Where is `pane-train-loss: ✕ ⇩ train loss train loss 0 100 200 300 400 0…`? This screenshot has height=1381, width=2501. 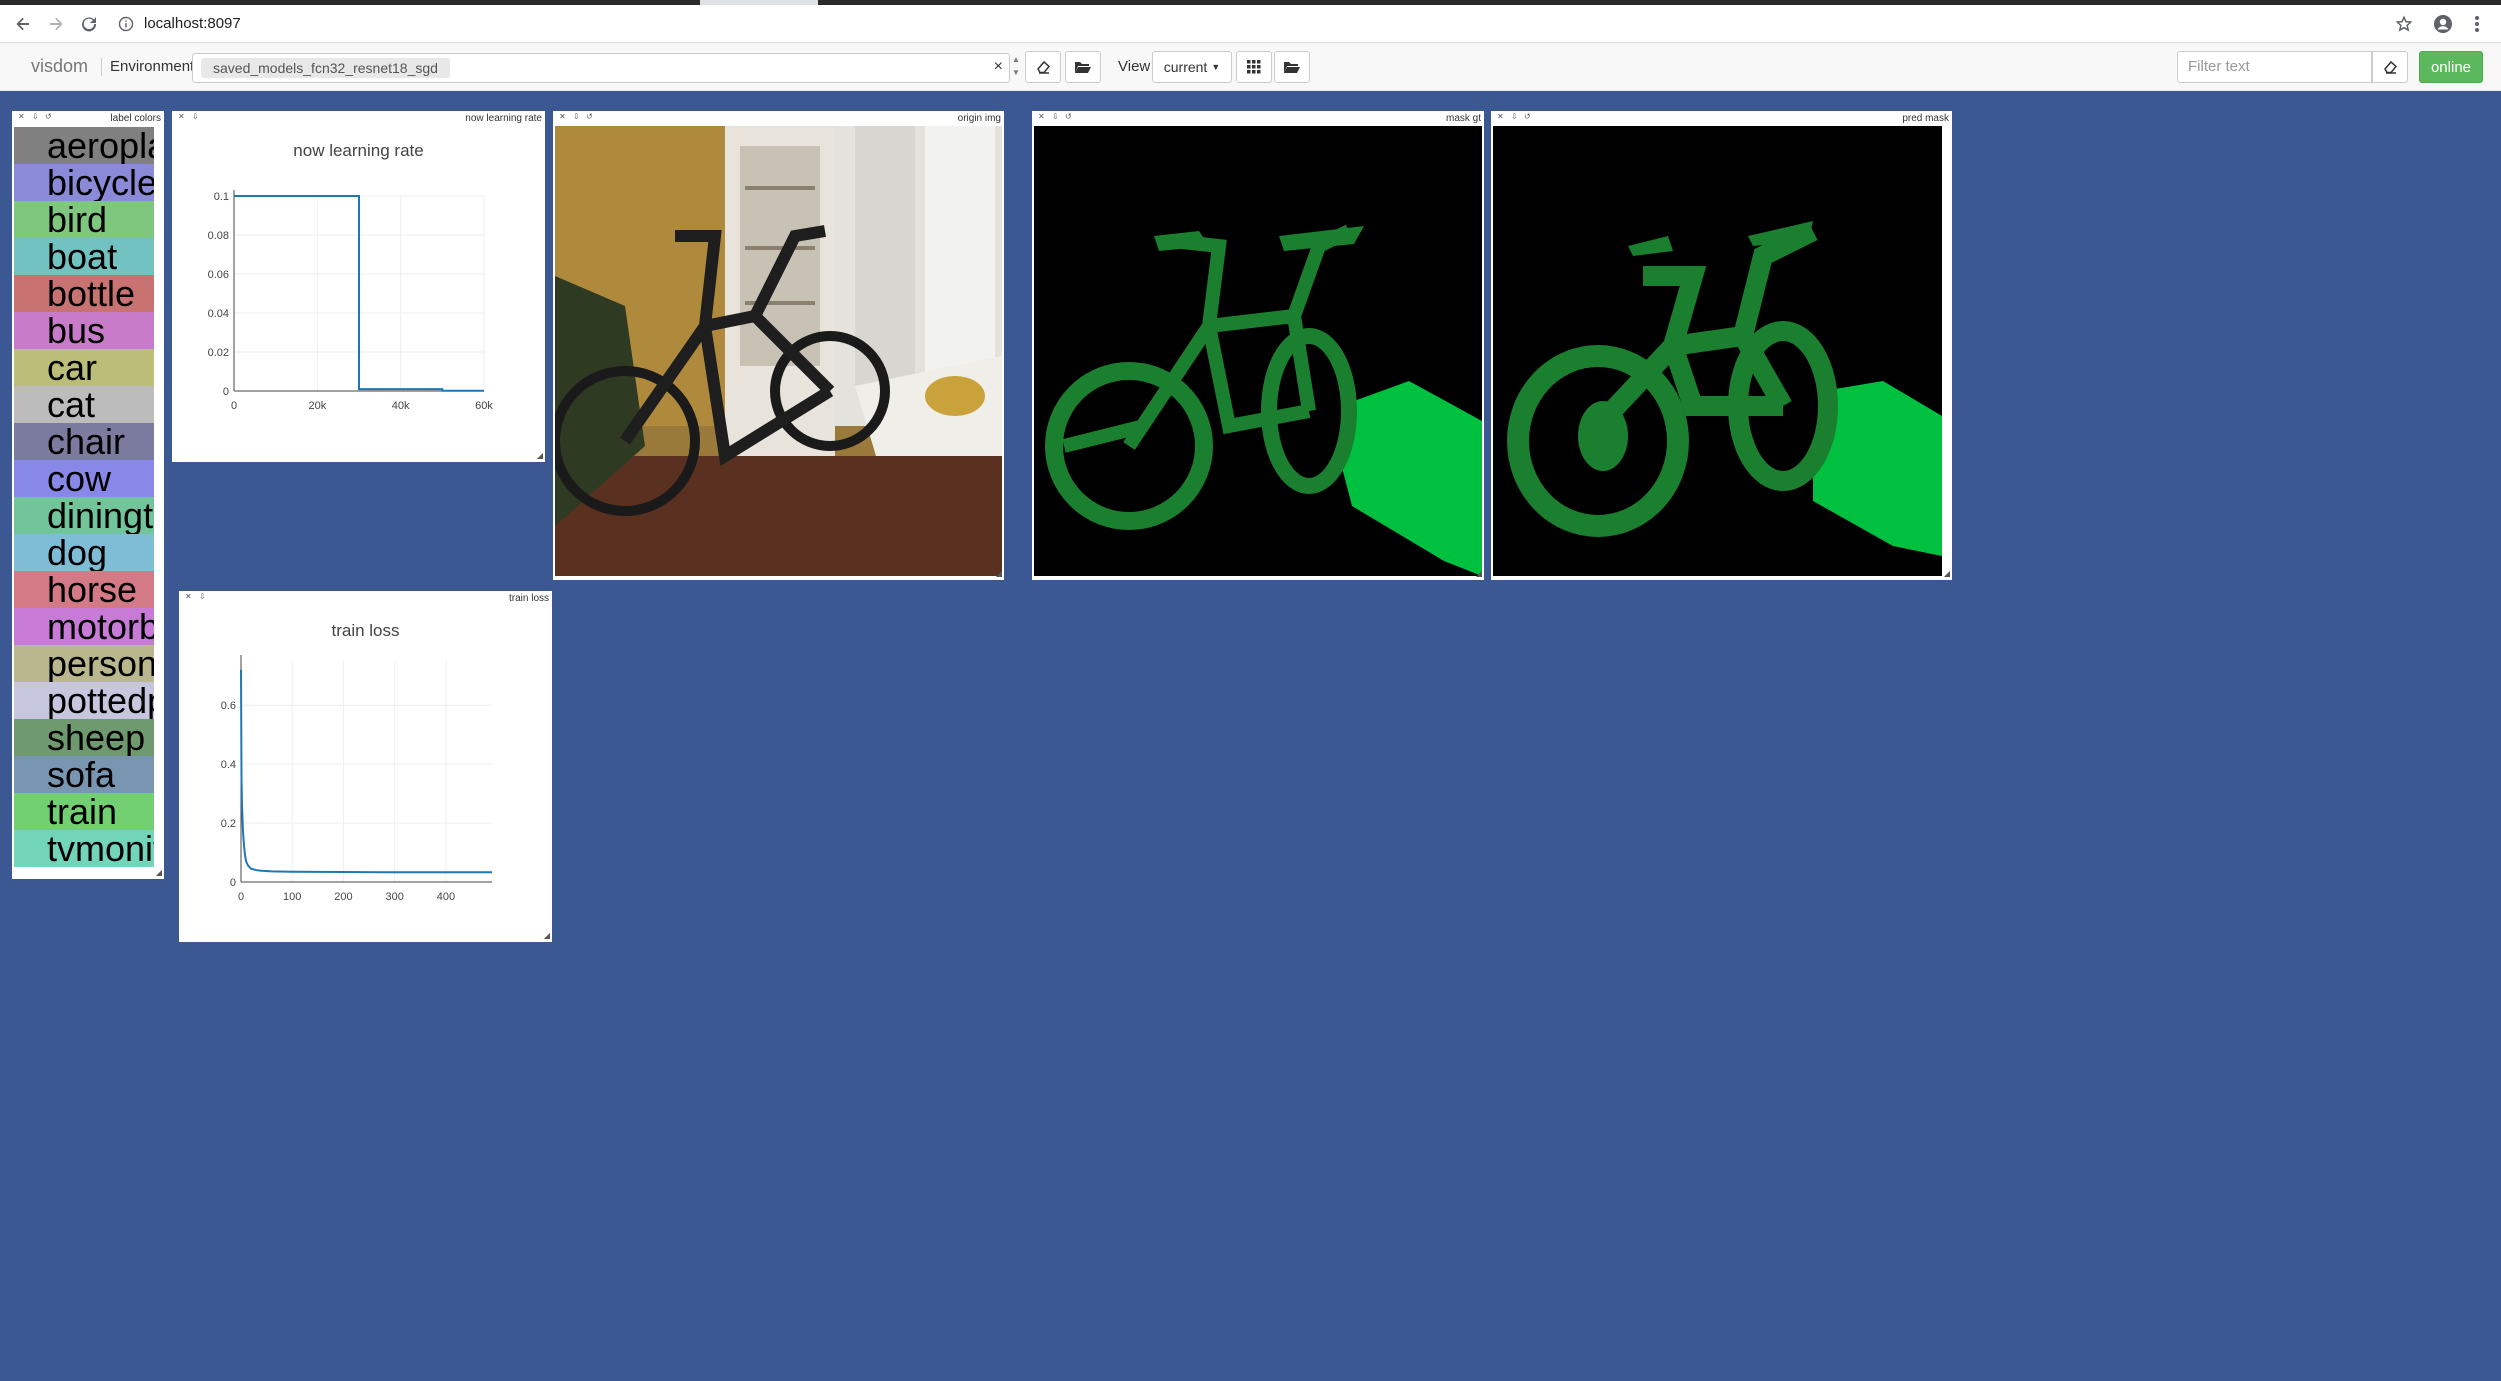
pane-train-loss: ✕ ⇩ train loss train loss 0 100 200 300 400 0… is located at coordinates (365, 766).